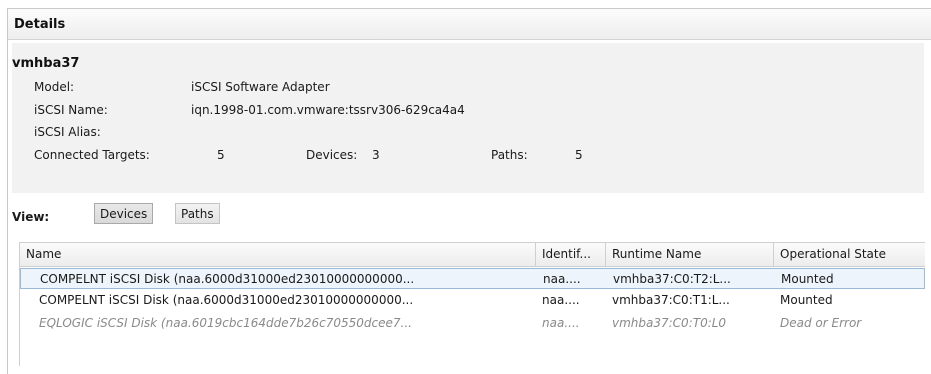  What do you see at coordinates (31, 217) in the screenshot?
I see `view-label: View:` at bounding box center [31, 217].